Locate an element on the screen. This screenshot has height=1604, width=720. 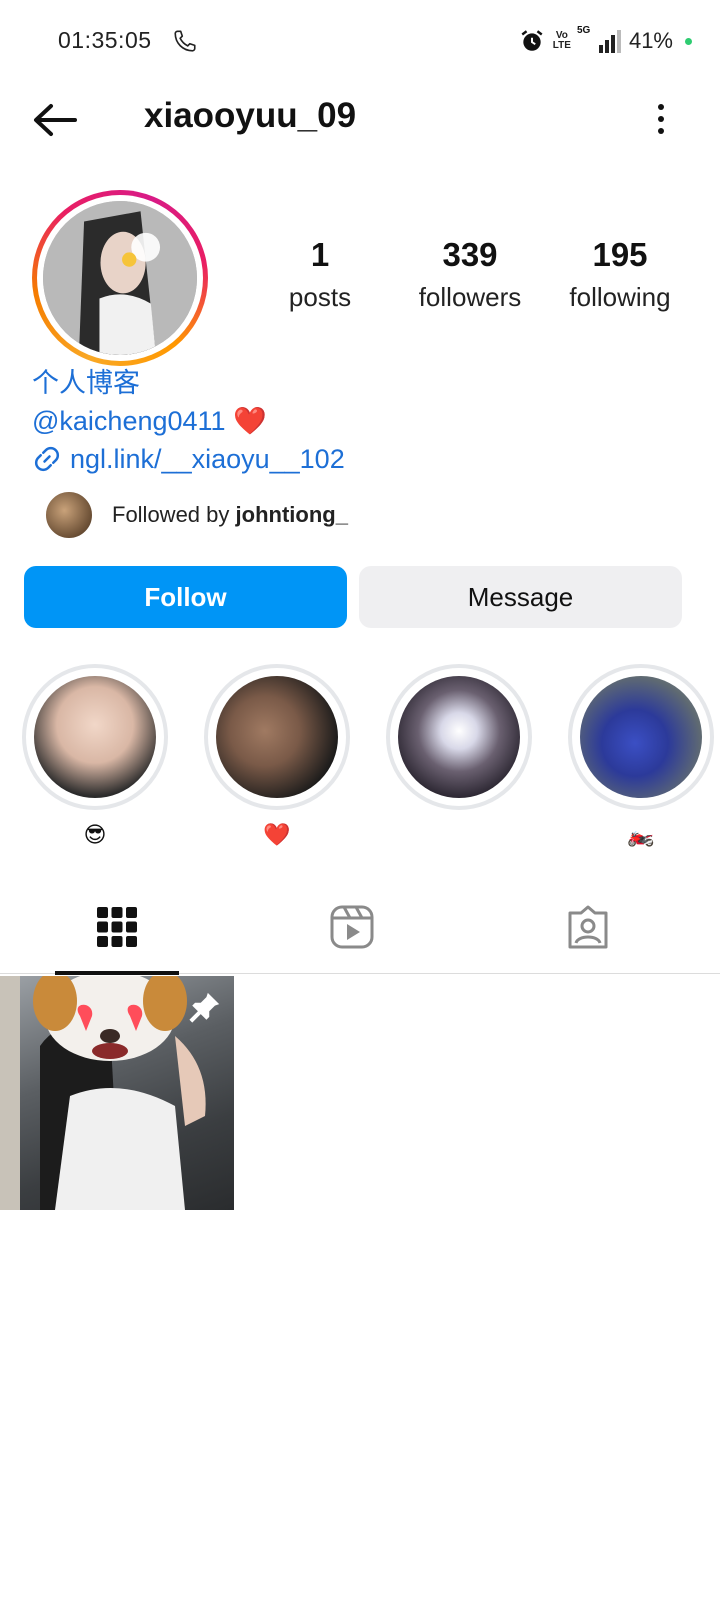
followed-by-user: johntiong_ is located at coordinates (291, 514).